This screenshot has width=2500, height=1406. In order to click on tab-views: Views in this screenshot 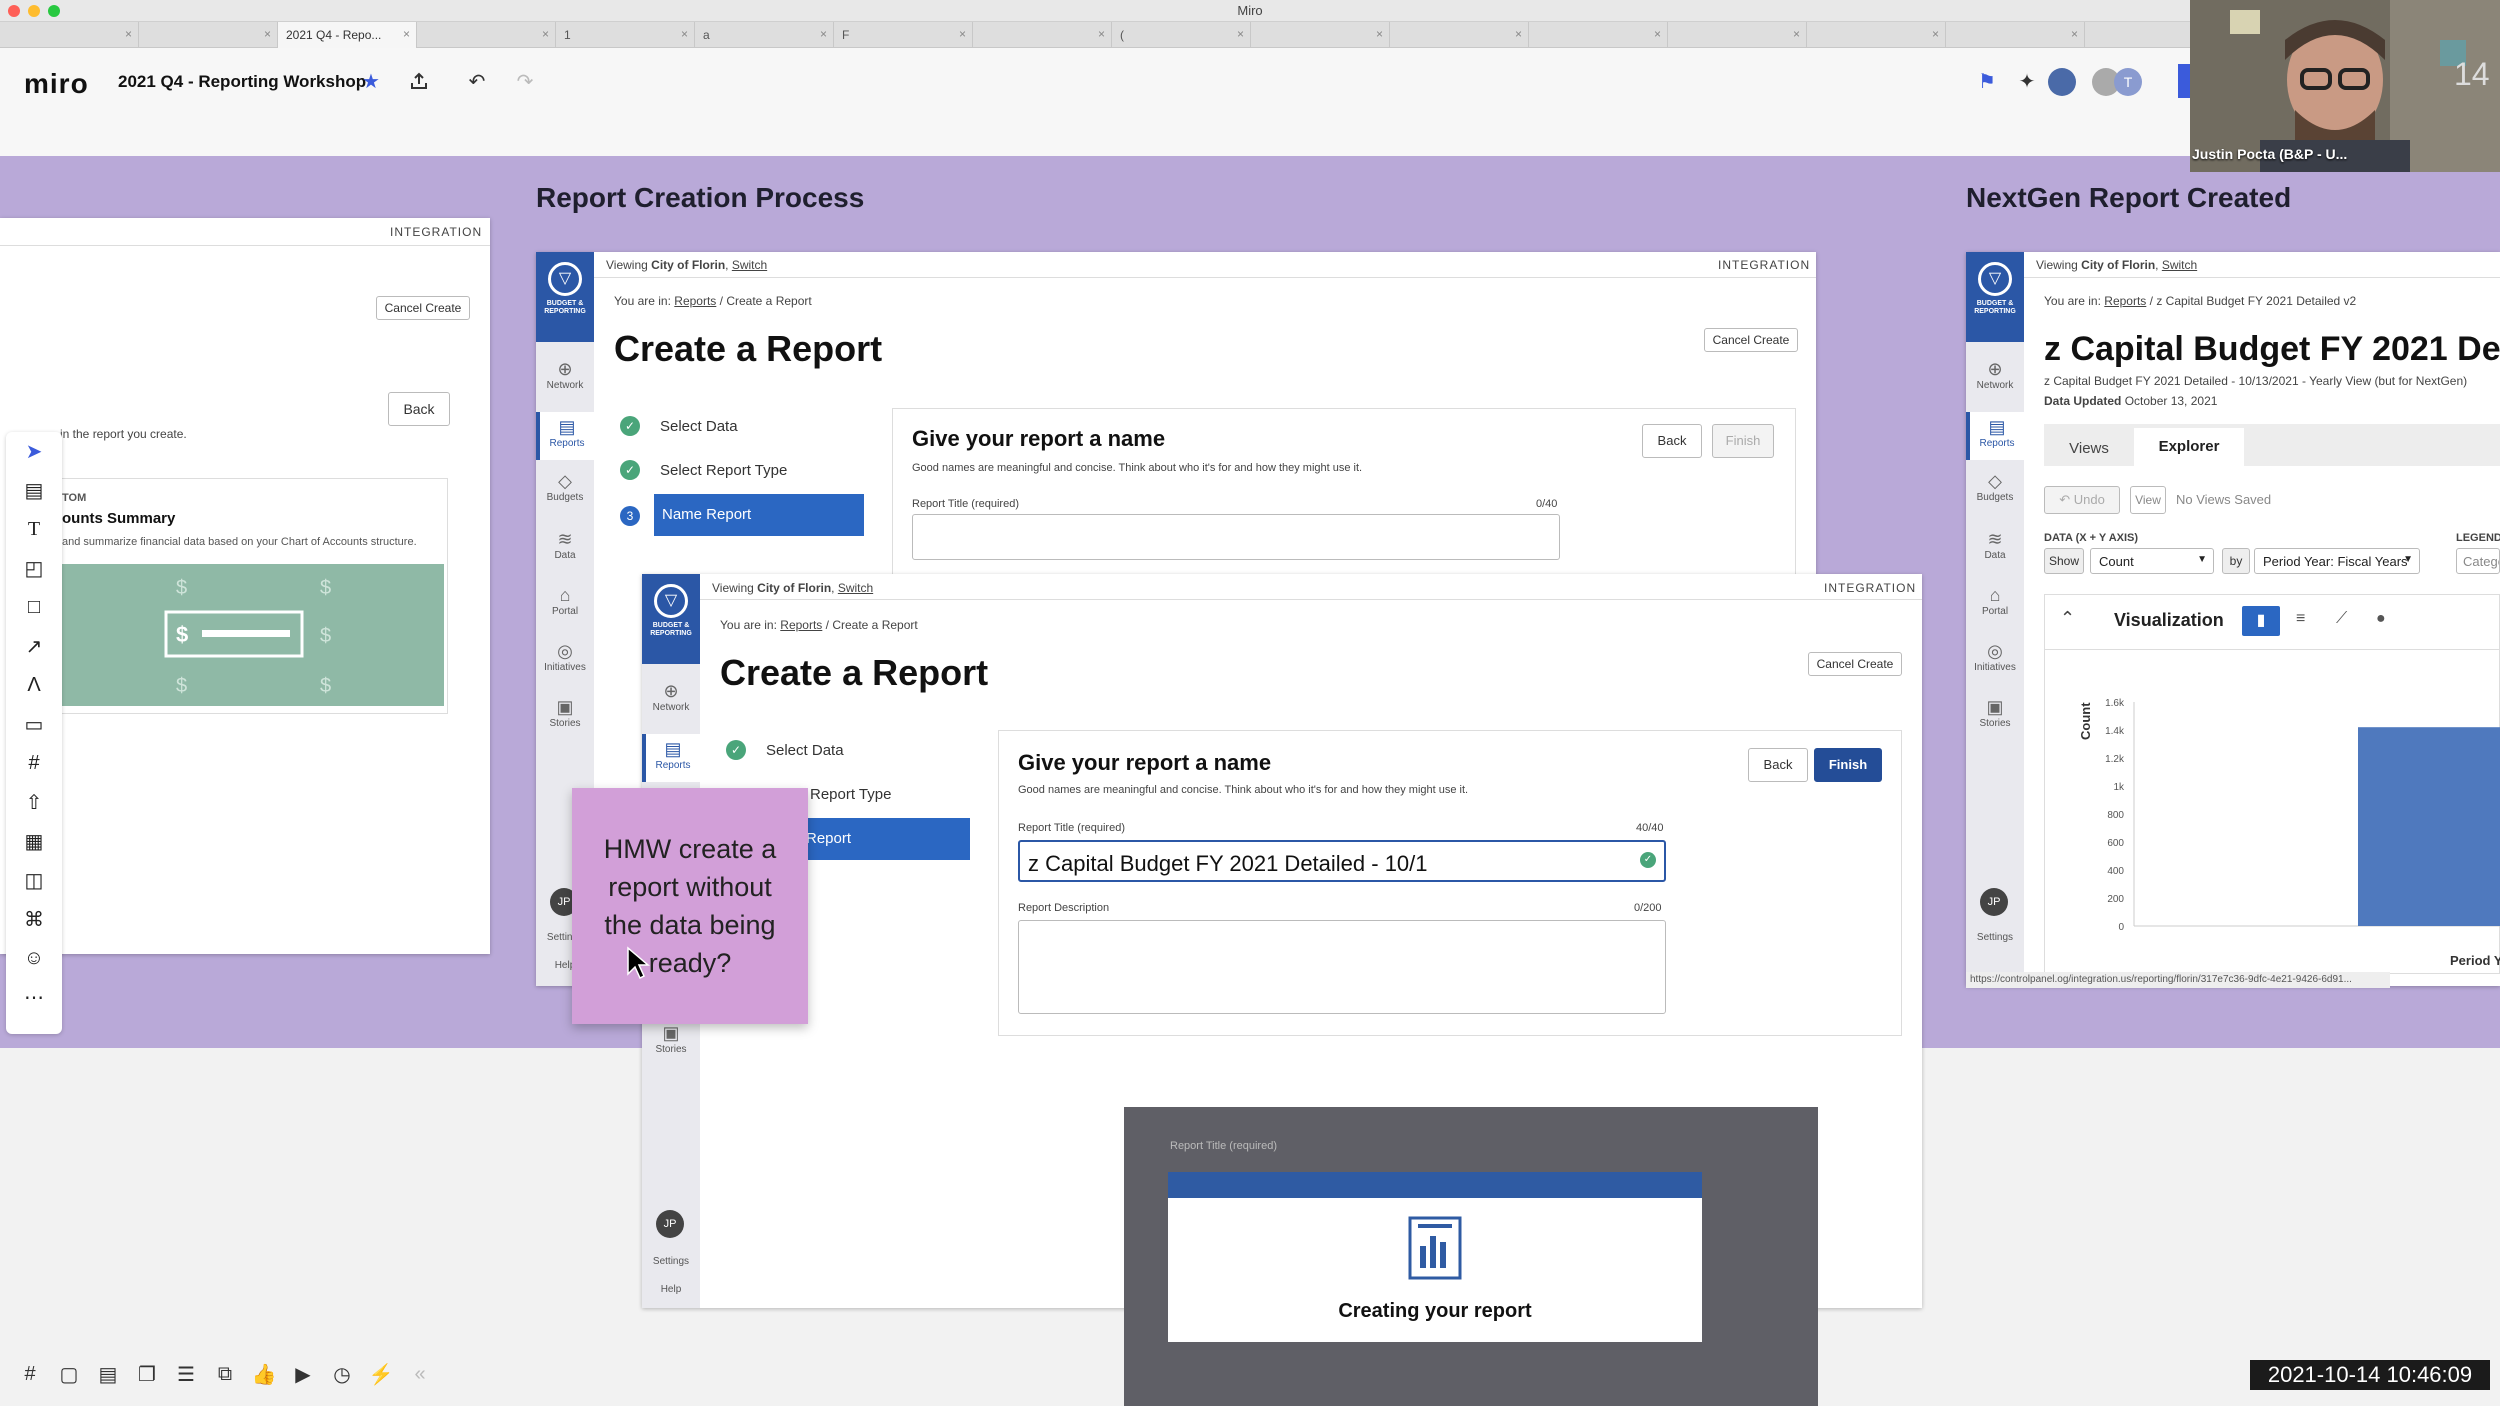, I will do `click(2089, 449)`.